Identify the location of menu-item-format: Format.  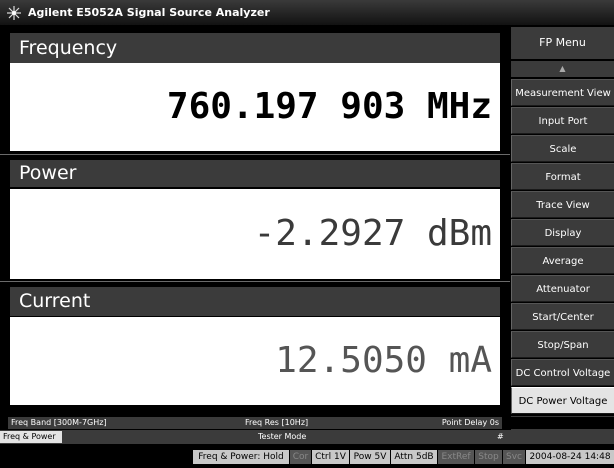
(562, 176).